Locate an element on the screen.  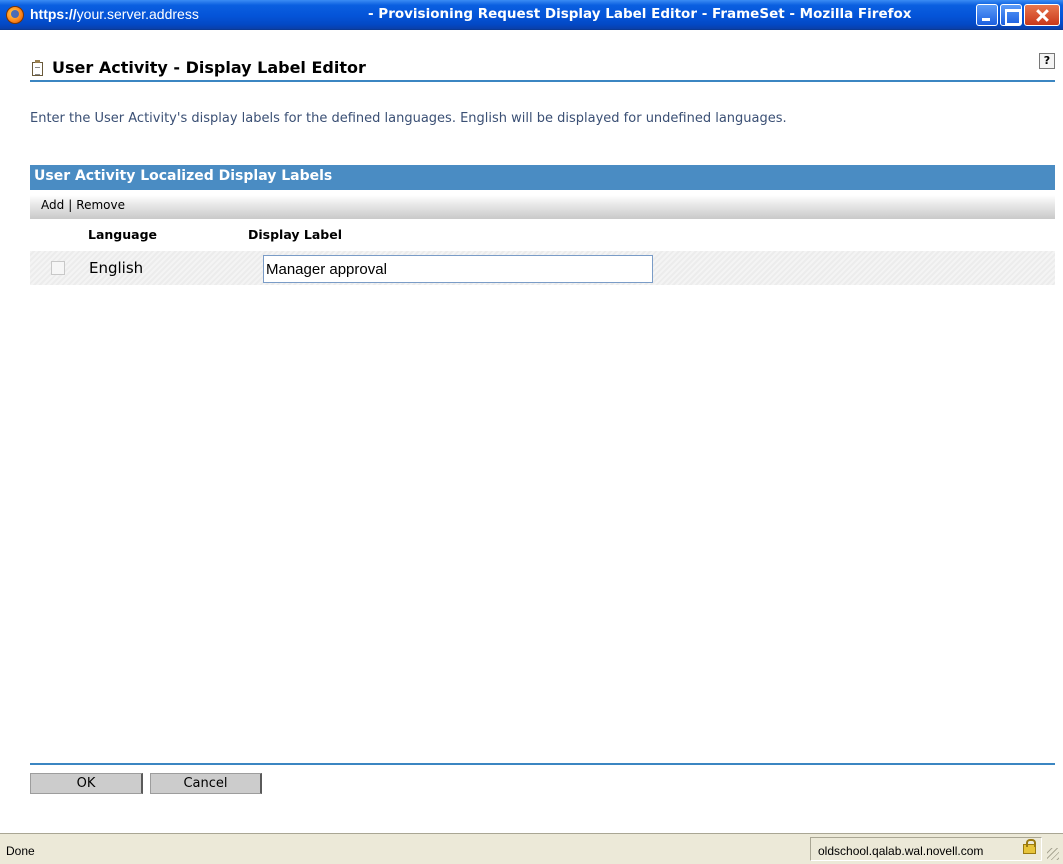
cancel-button: Cancel is located at coordinates (206, 783).